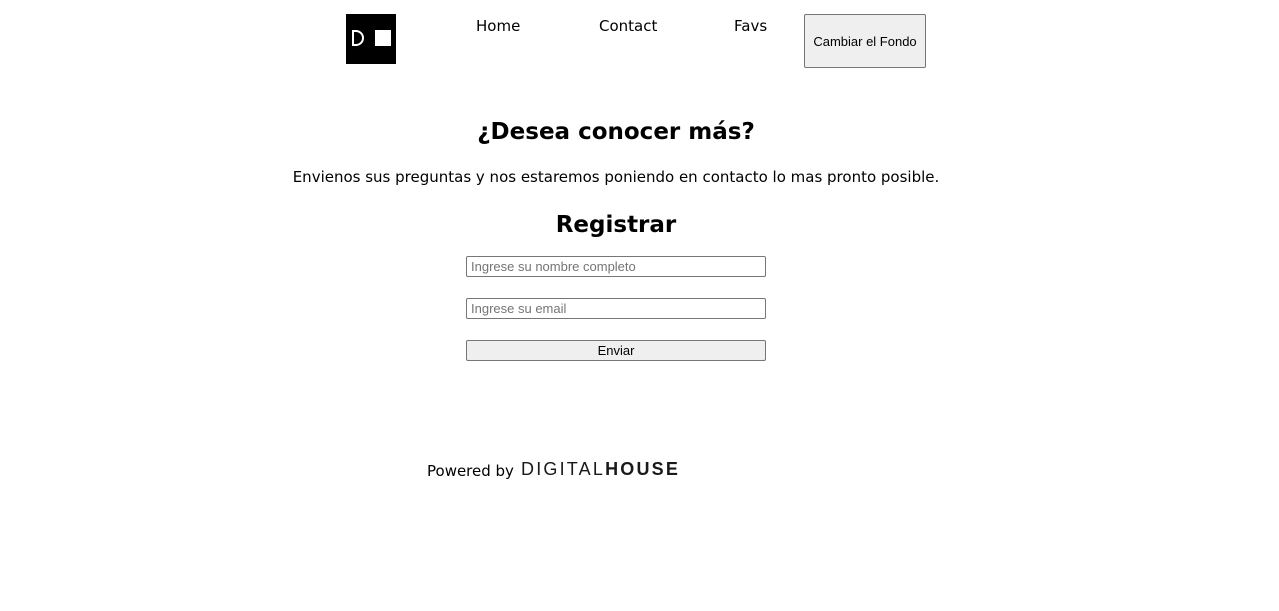  What do you see at coordinates (563, 469) in the screenshot?
I see `wordmark-digital: DIGITAL` at bounding box center [563, 469].